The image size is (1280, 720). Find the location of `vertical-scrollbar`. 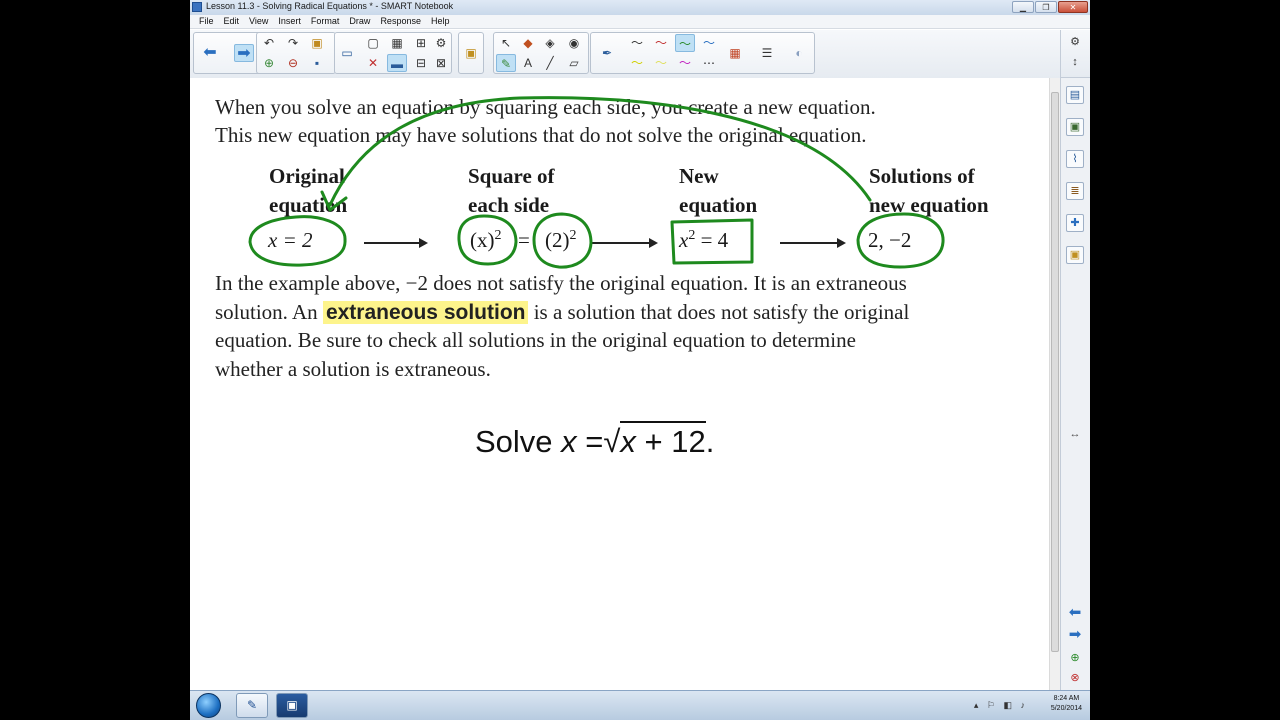

vertical-scrollbar is located at coordinates (1054, 384).